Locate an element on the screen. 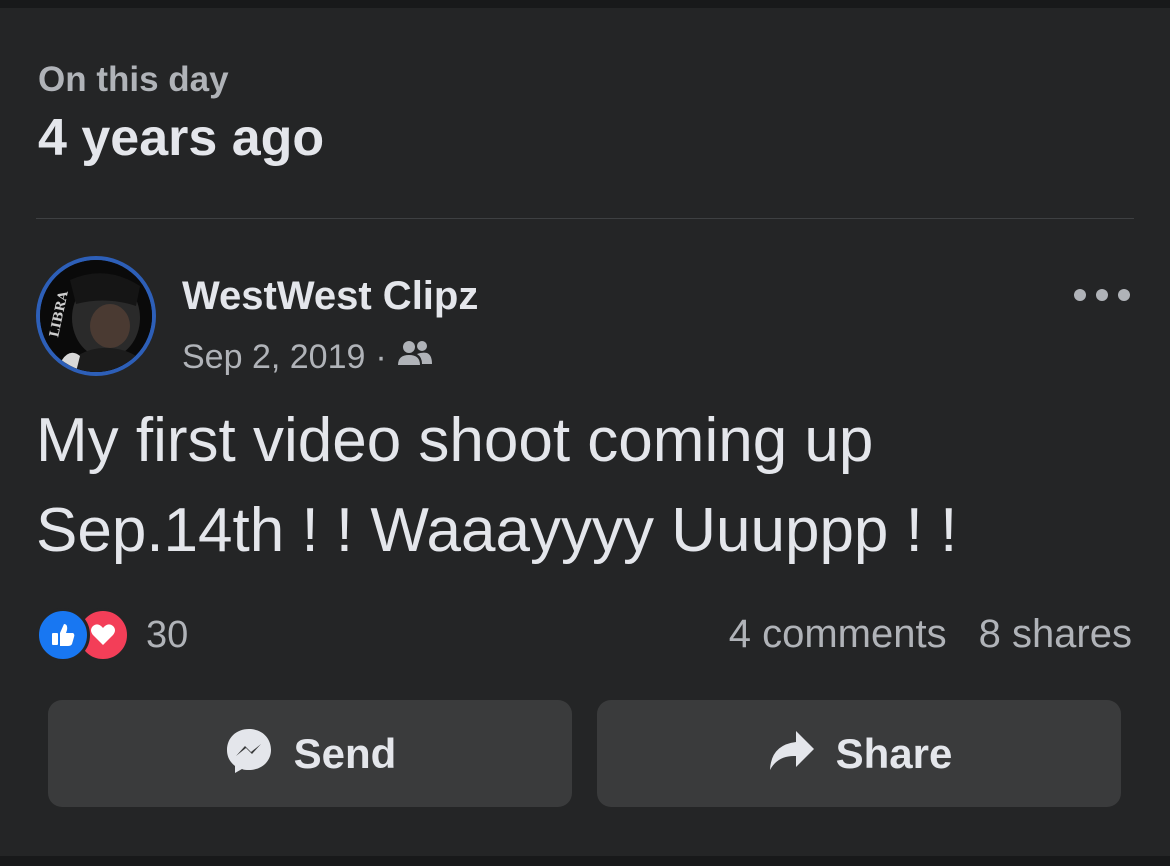  post-meta: Sep 2, 2019 · is located at coordinates (307, 357).